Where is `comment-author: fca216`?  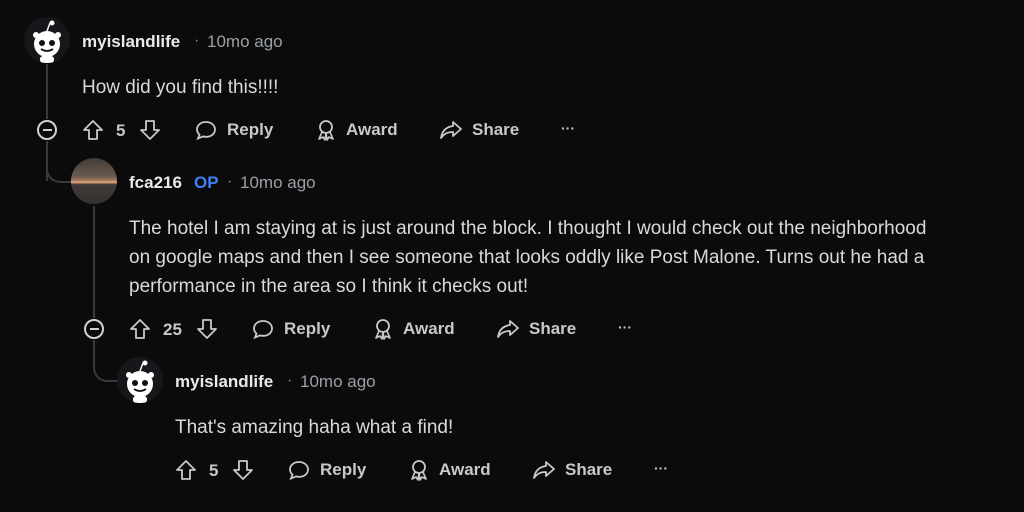
comment-author: fca216 is located at coordinates (155, 183).